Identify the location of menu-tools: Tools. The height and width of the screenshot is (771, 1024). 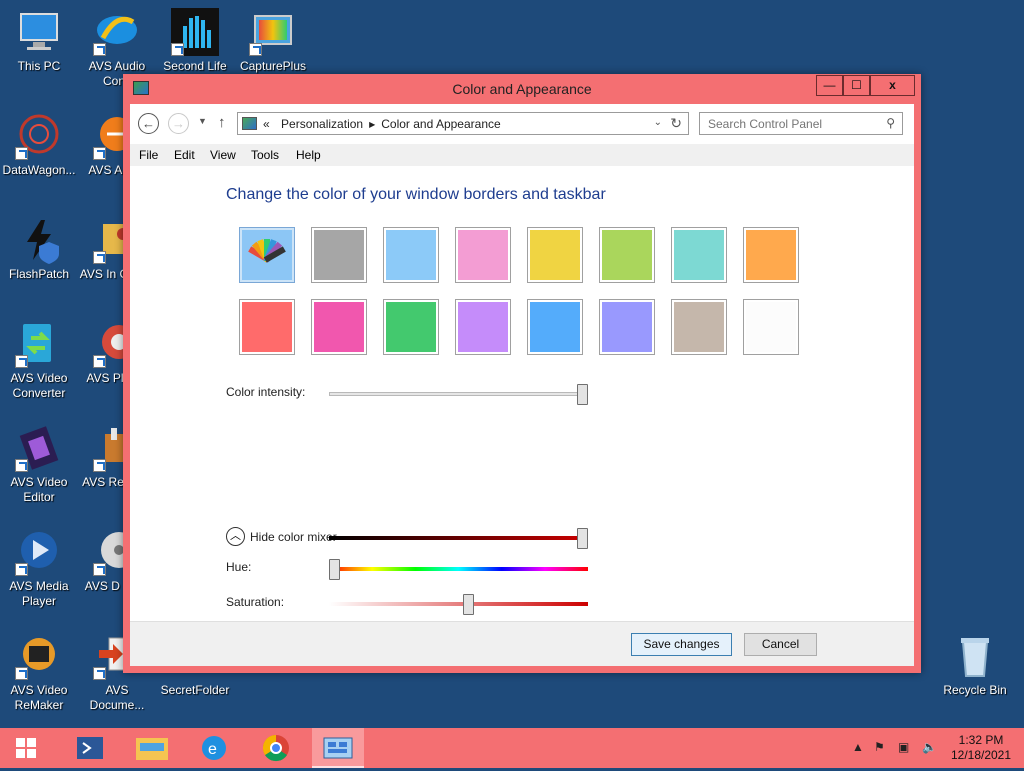
(265, 155).